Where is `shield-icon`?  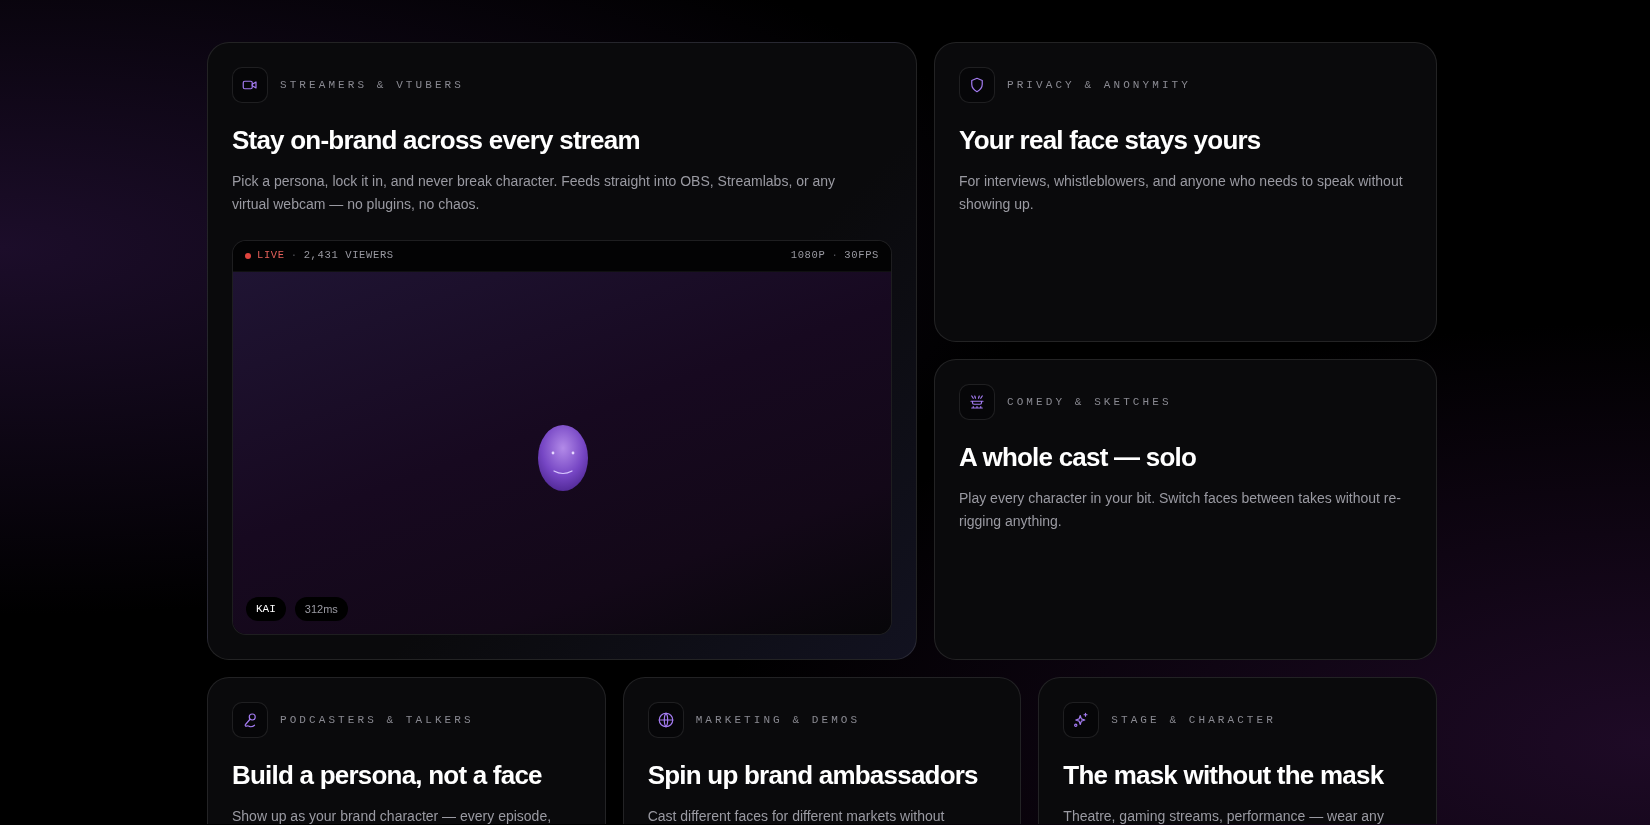 shield-icon is located at coordinates (977, 85).